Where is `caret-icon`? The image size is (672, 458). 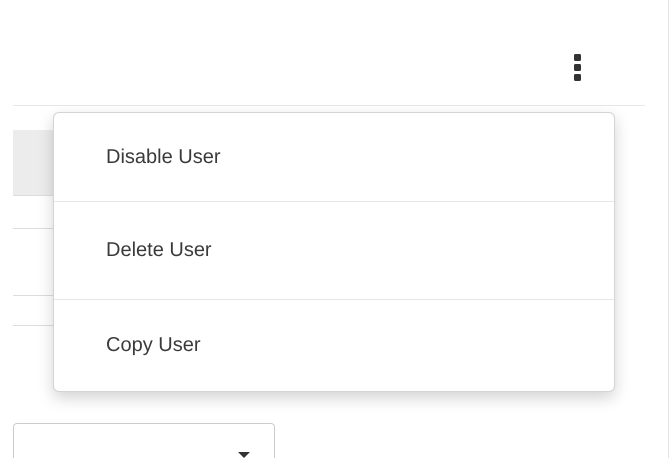
caret-icon is located at coordinates (244, 455).